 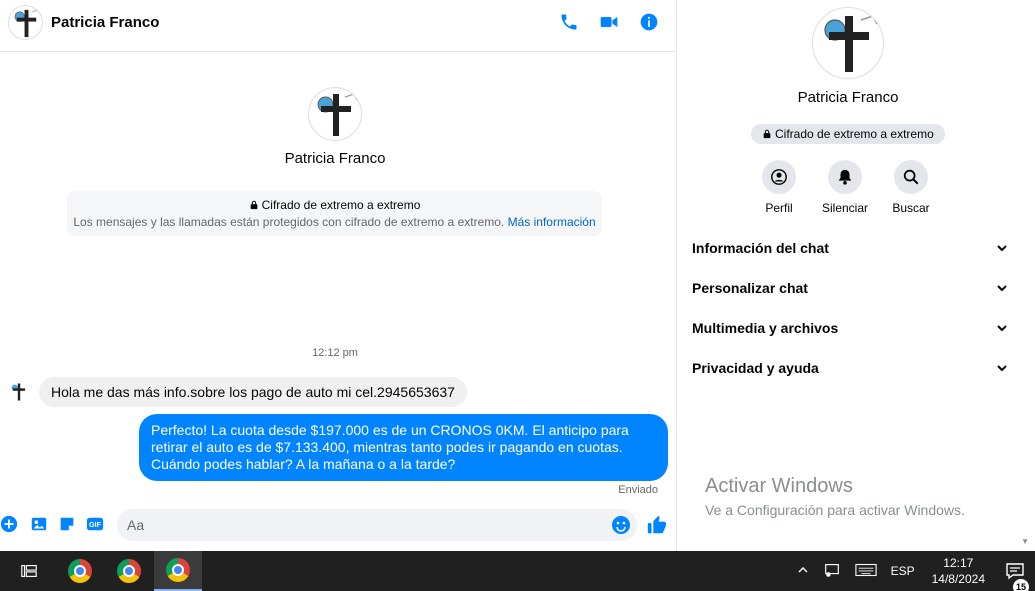 What do you see at coordinates (1015, 571) in the screenshot?
I see `notification-icon` at bounding box center [1015, 571].